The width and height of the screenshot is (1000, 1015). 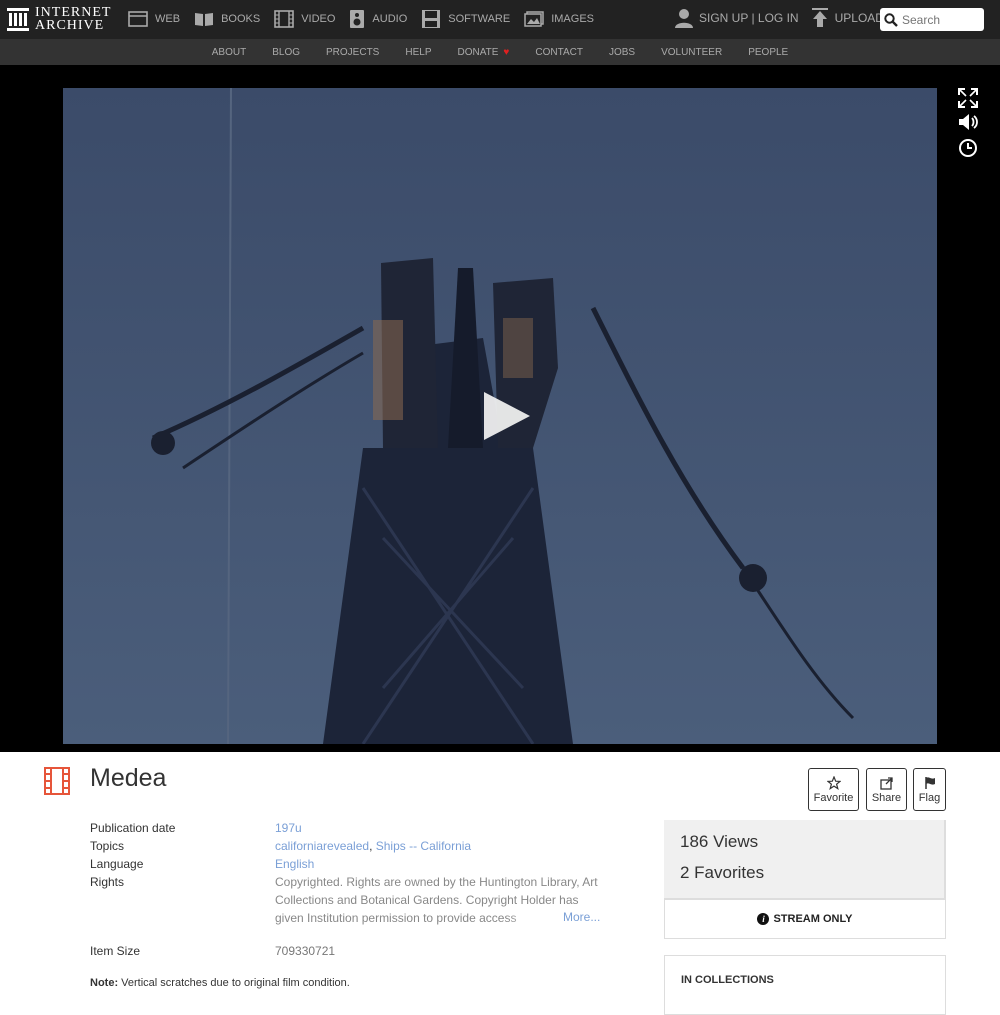 What do you see at coordinates (423, 846) in the screenshot?
I see `topic-link: Ships -- California` at bounding box center [423, 846].